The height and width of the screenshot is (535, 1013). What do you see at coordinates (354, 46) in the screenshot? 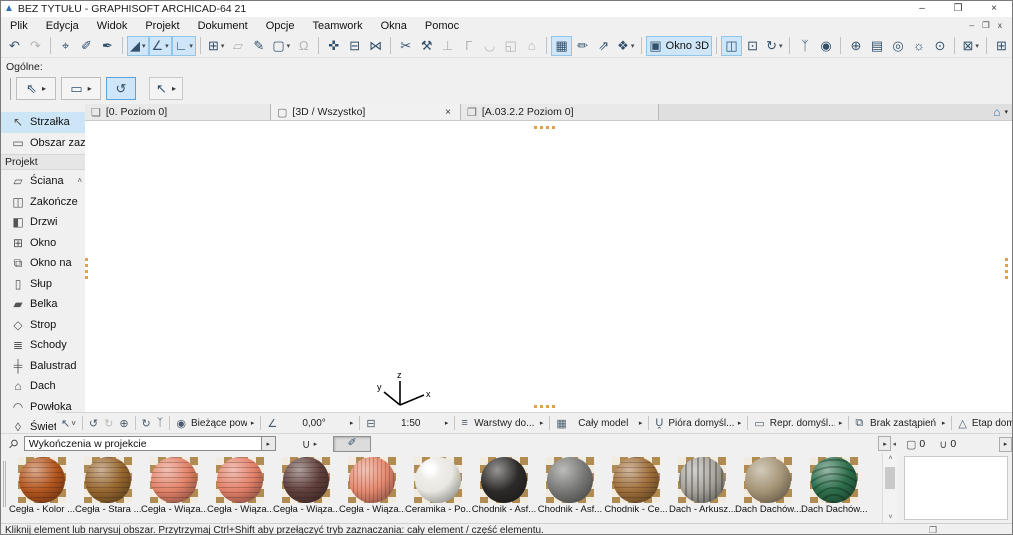
I see `measure-button: ⊟` at bounding box center [354, 46].